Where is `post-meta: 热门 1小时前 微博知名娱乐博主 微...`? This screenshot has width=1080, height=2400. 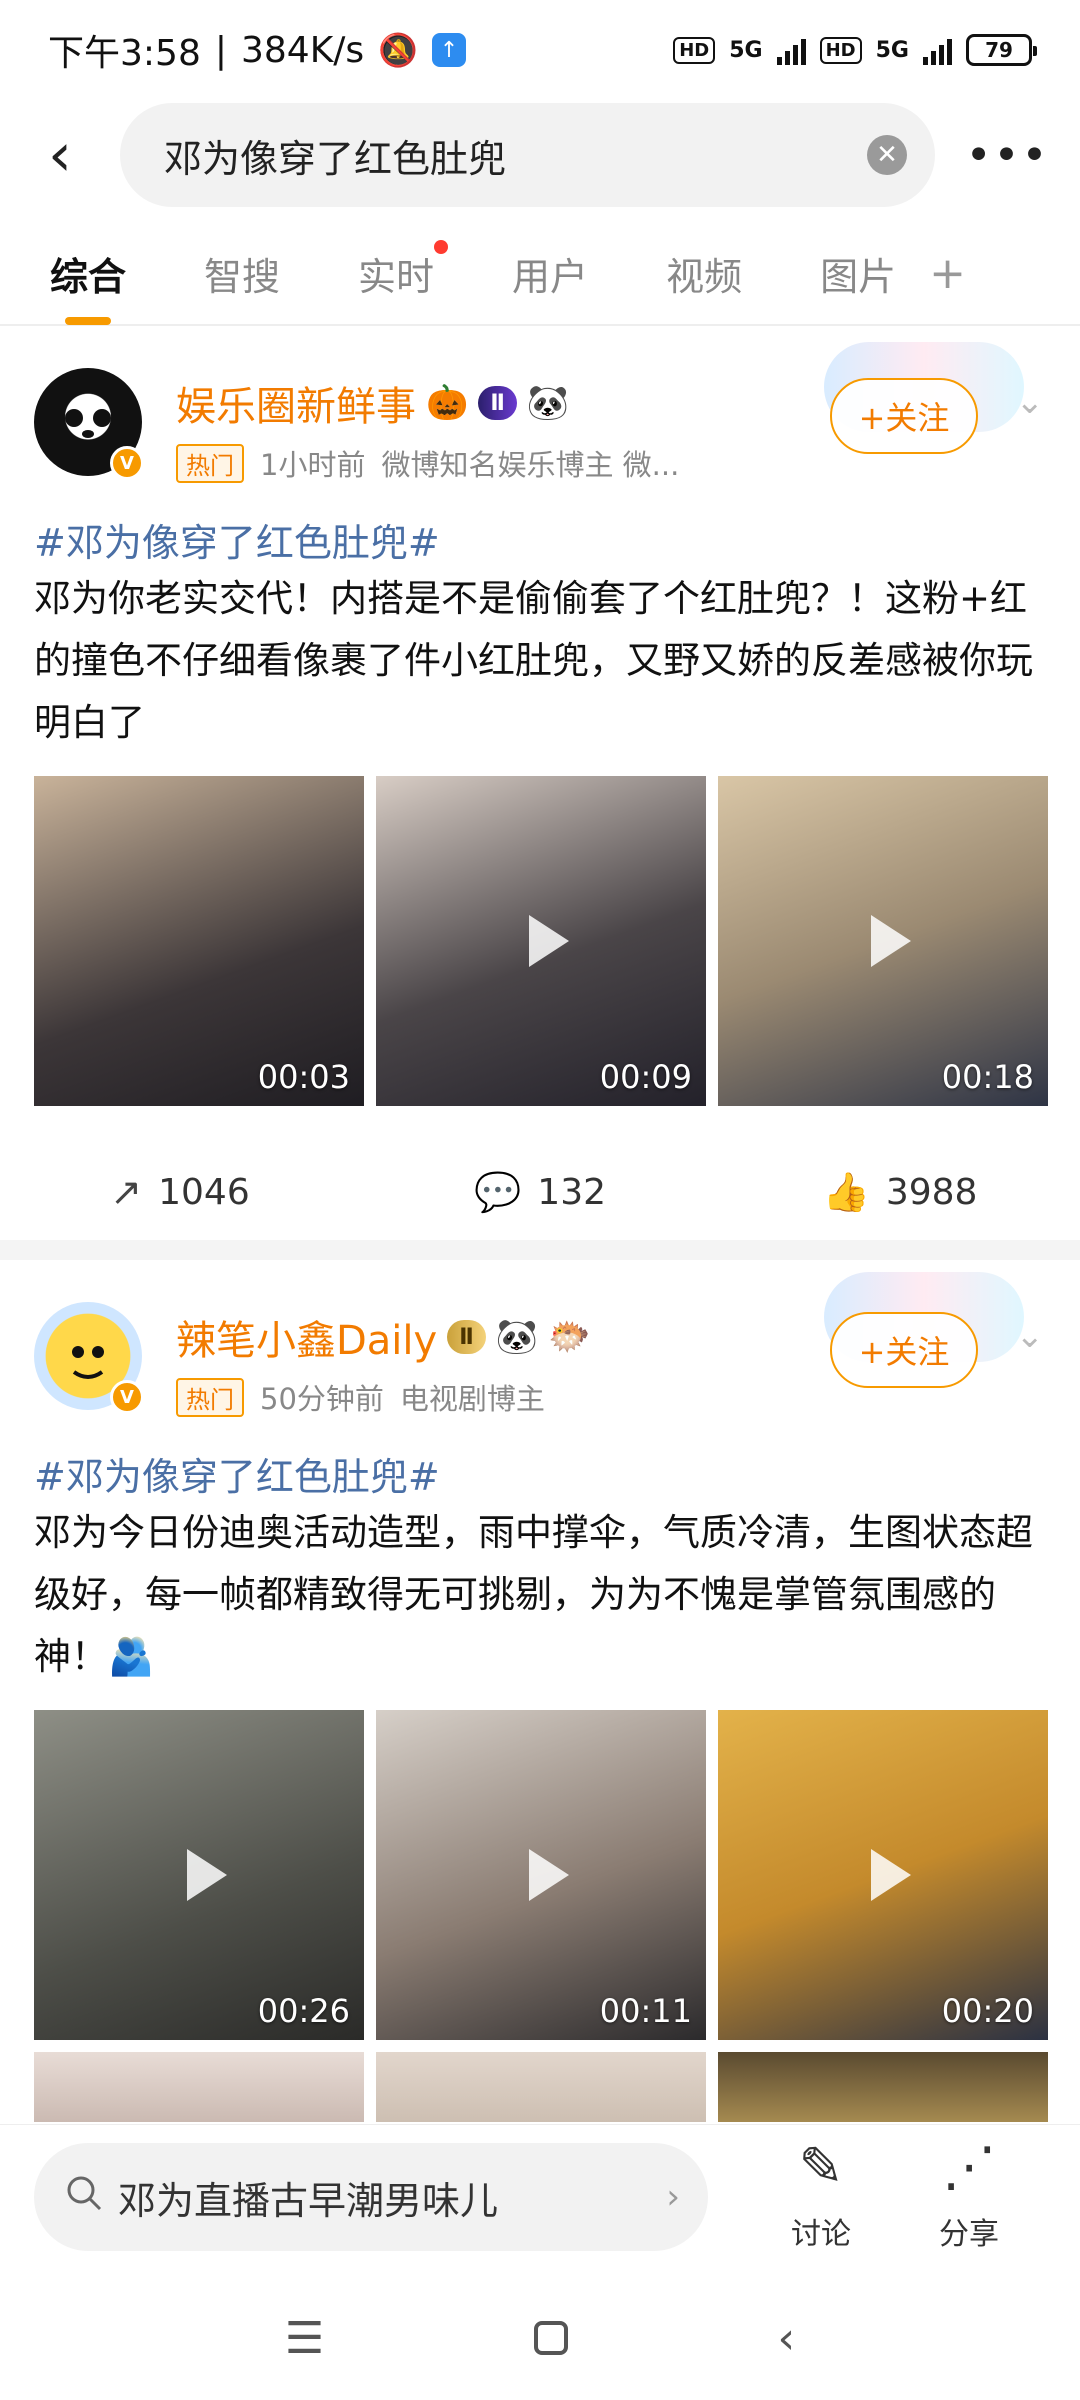 post-meta: 热门 1小时前 微博知名娱乐博主 微... is located at coordinates (427, 463).